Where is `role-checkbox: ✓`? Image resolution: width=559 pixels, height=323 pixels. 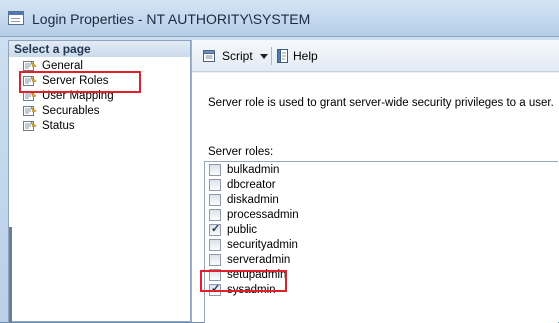
role-checkbox: ✓ is located at coordinates (215, 229).